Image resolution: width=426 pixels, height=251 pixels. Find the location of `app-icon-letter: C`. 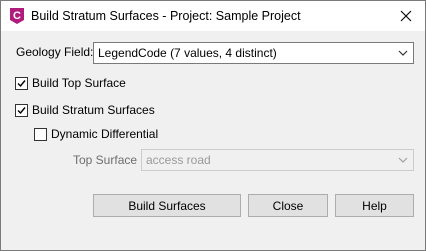

app-icon-letter: C is located at coordinates (17, 16).